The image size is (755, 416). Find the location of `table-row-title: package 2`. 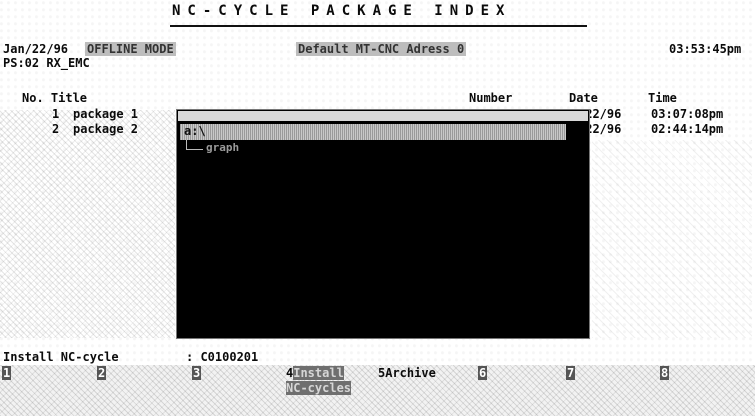

table-row-title: package 2 is located at coordinates (105, 129).